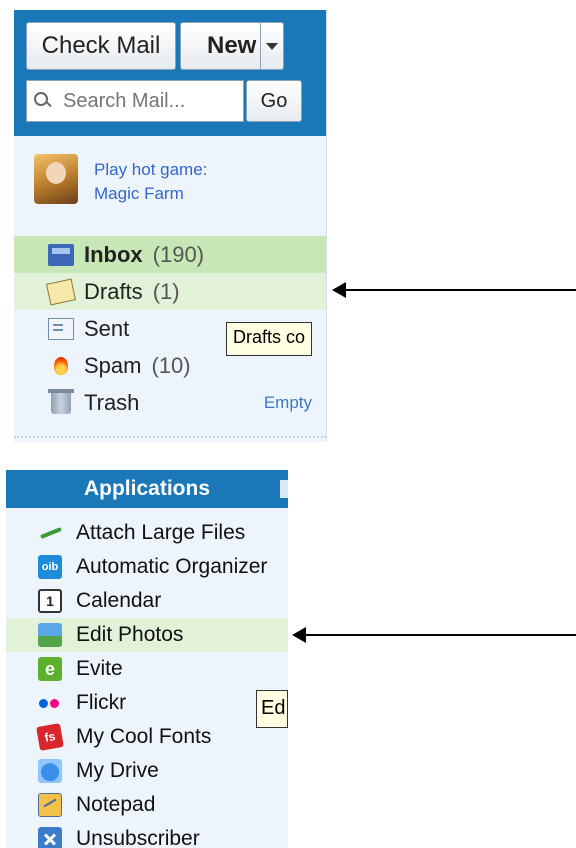 The width and height of the screenshot is (576, 848). Describe the element at coordinates (284, 489) in the screenshot. I see `collapse-handle-icon` at that location.